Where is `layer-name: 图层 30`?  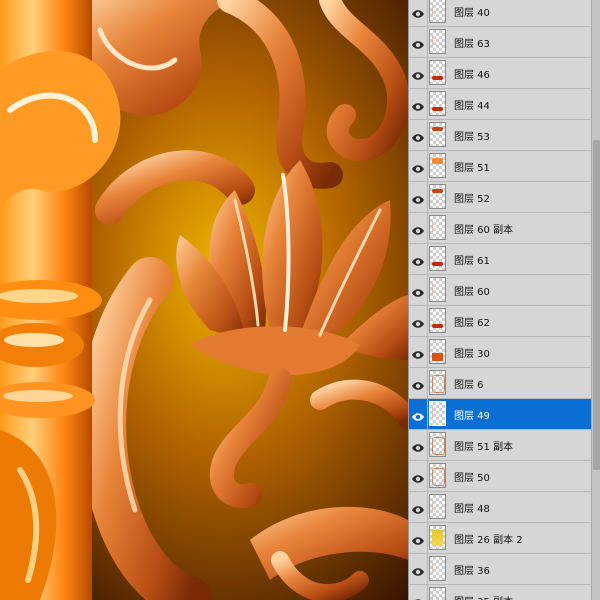 layer-name: 图层 30 is located at coordinates (472, 352).